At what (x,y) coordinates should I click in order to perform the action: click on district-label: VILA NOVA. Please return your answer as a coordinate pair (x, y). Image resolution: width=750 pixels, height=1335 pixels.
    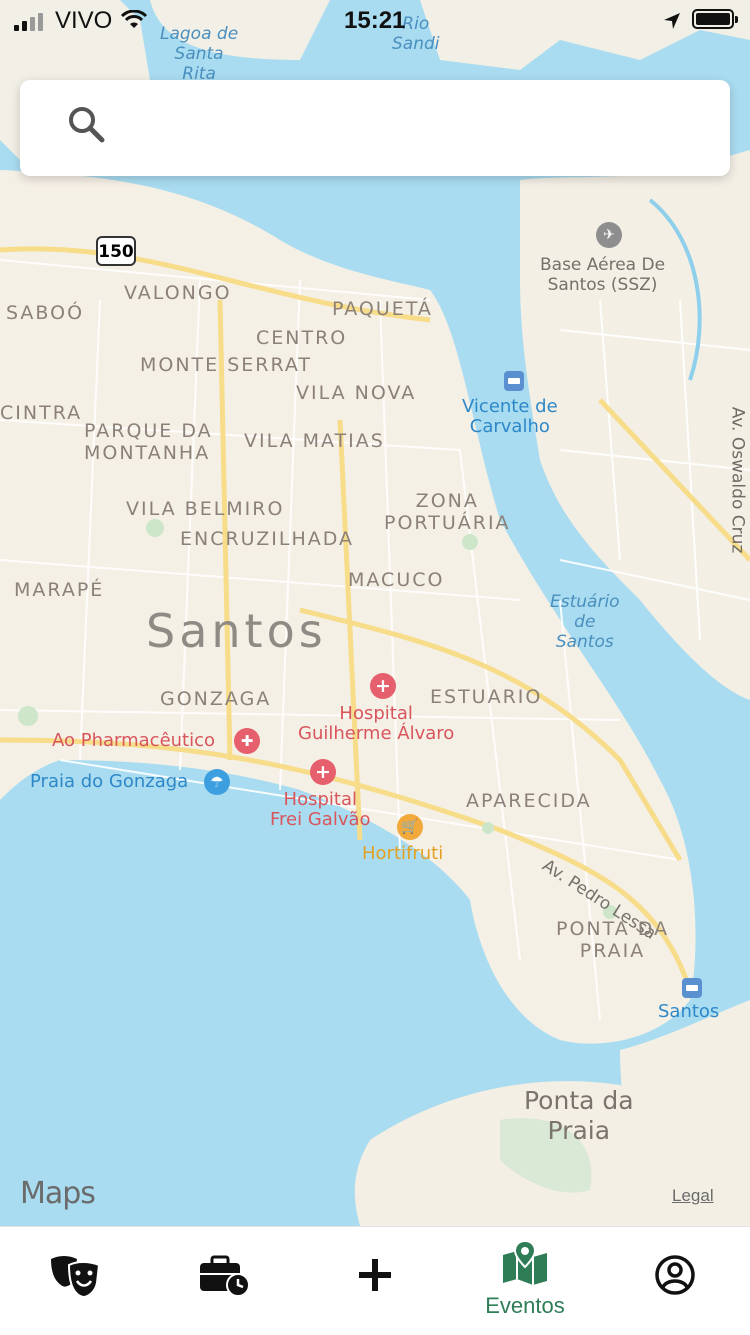
    Looking at the image, I should click on (356, 393).